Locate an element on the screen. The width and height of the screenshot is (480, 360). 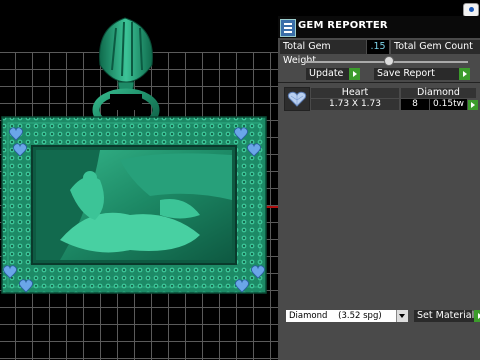
heart-gem-cell is located at coordinates (297, 99).